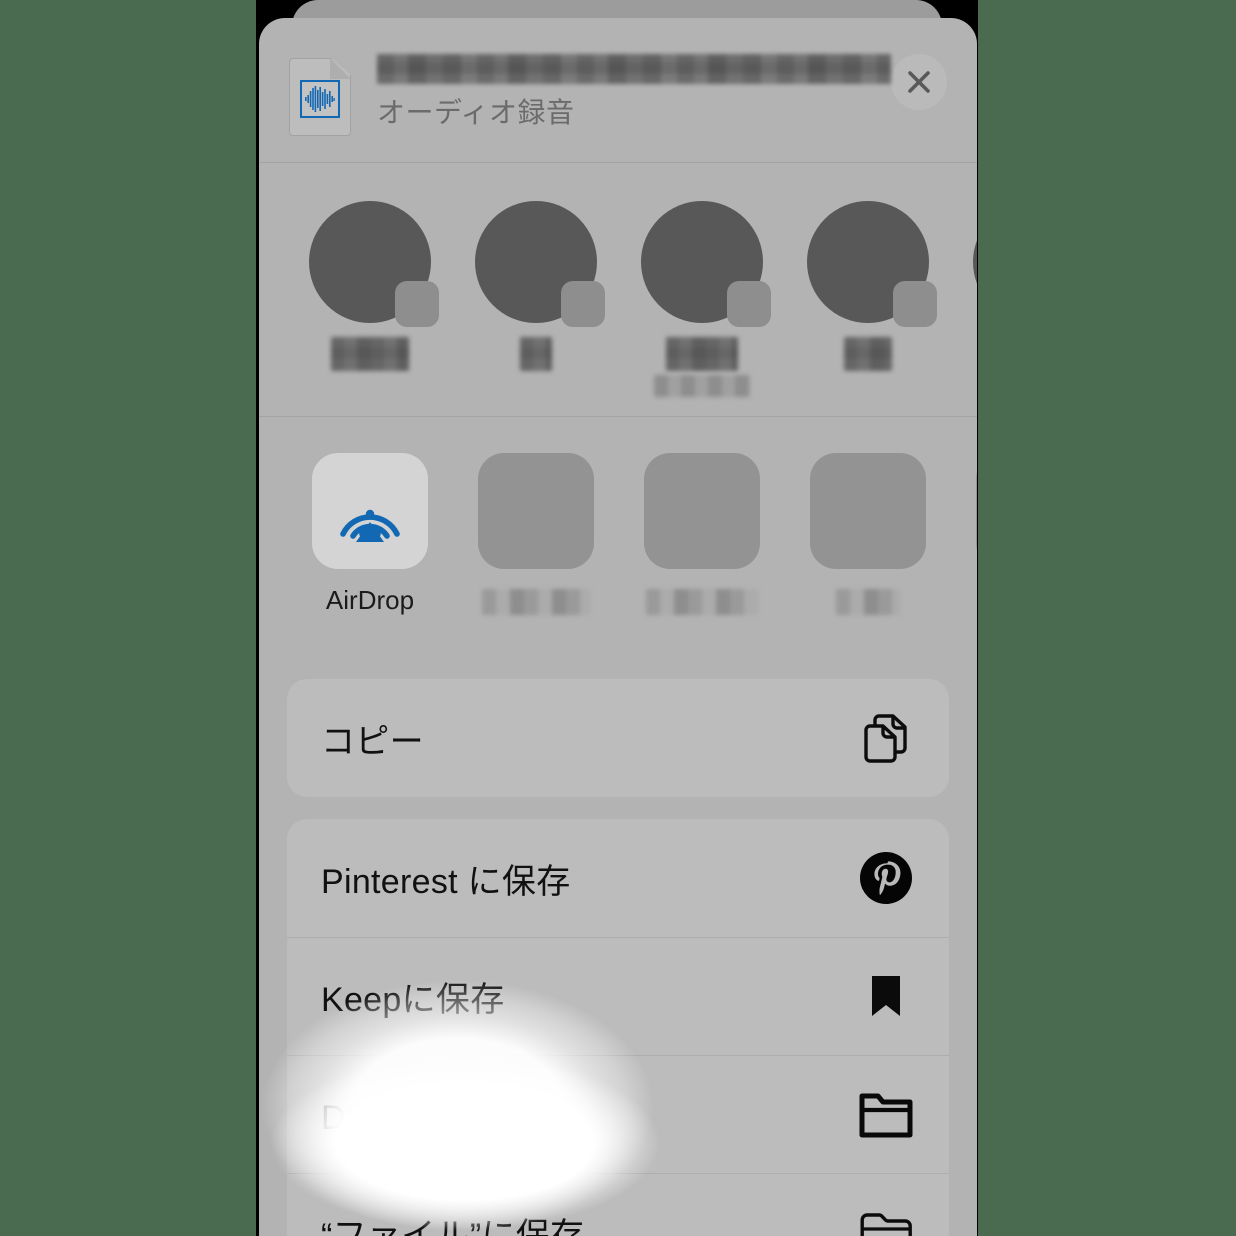  Describe the element at coordinates (886, 1219) in the screenshot. I see `folder-icon` at that location.